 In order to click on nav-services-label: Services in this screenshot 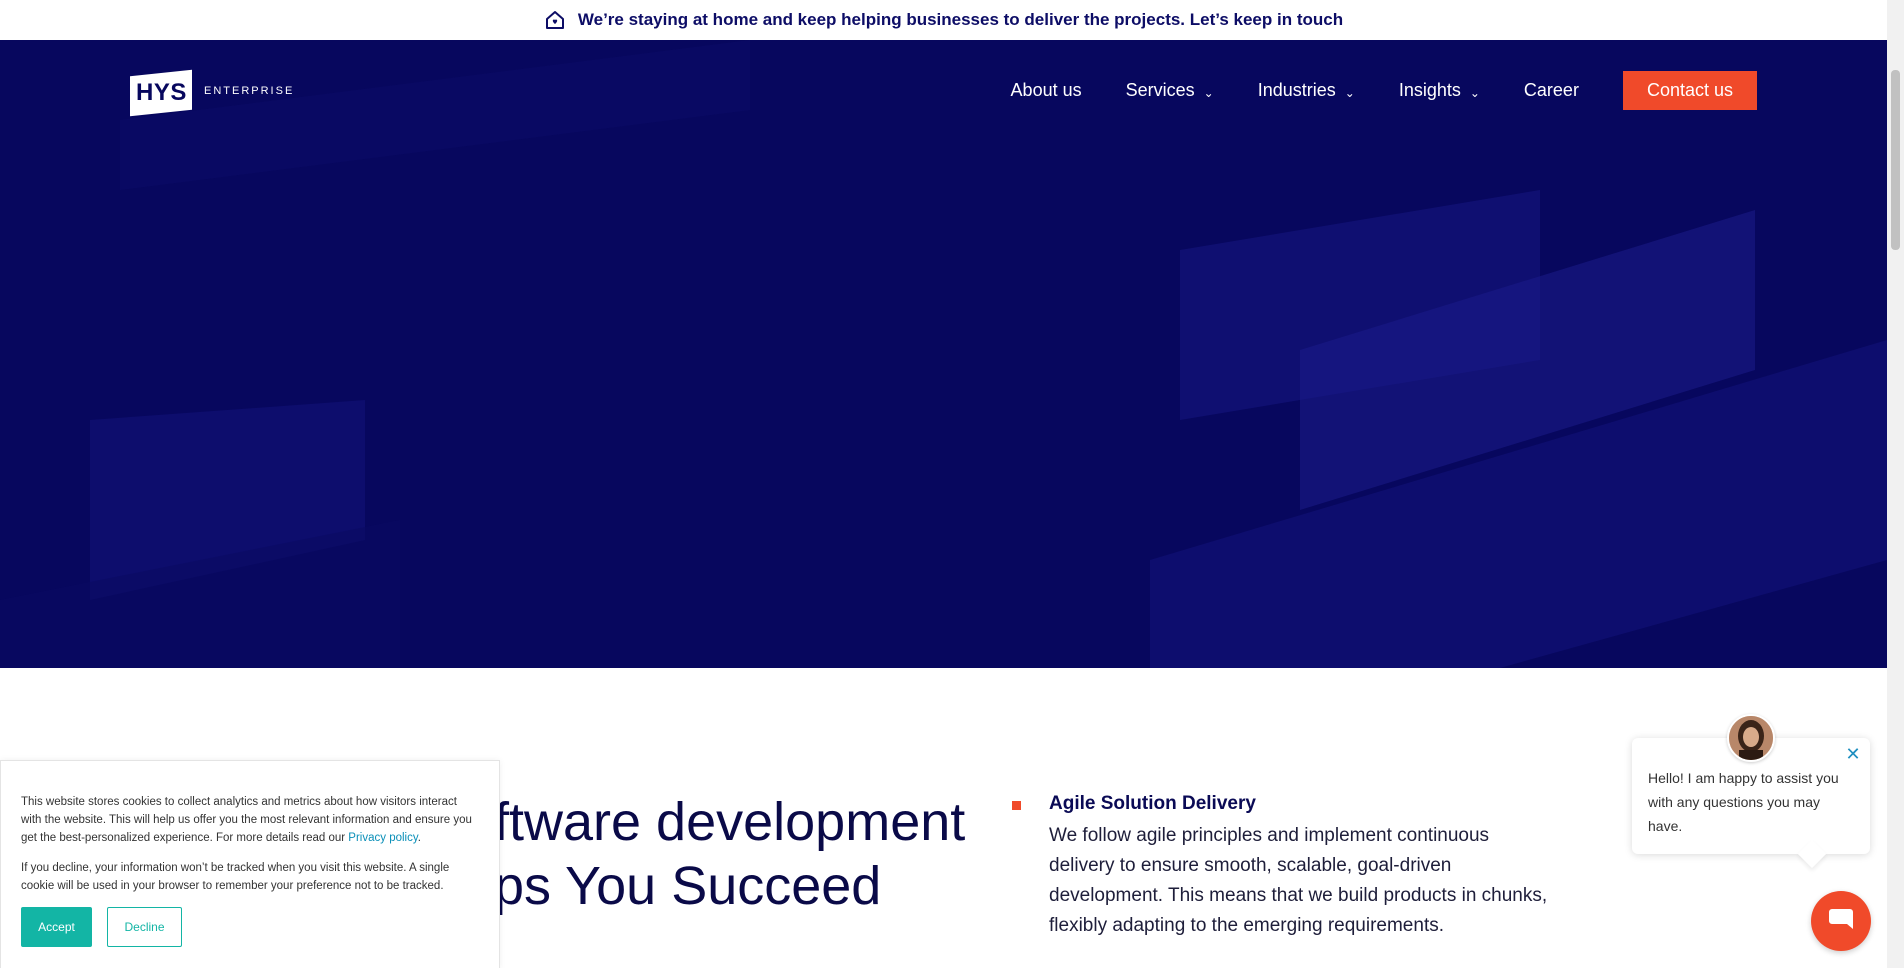, I will do `click(1160, 90)`.